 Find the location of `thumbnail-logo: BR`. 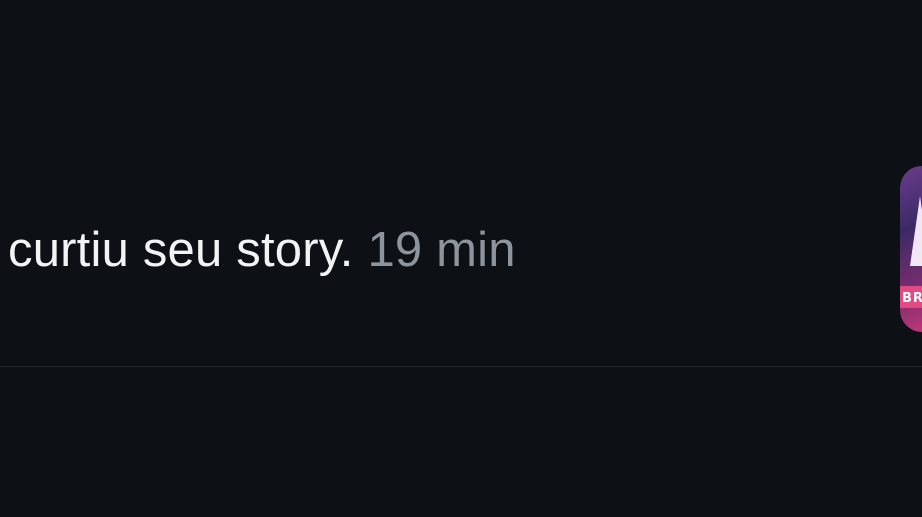

thumbnail-logo: BR is located at coordinates (912, 298).